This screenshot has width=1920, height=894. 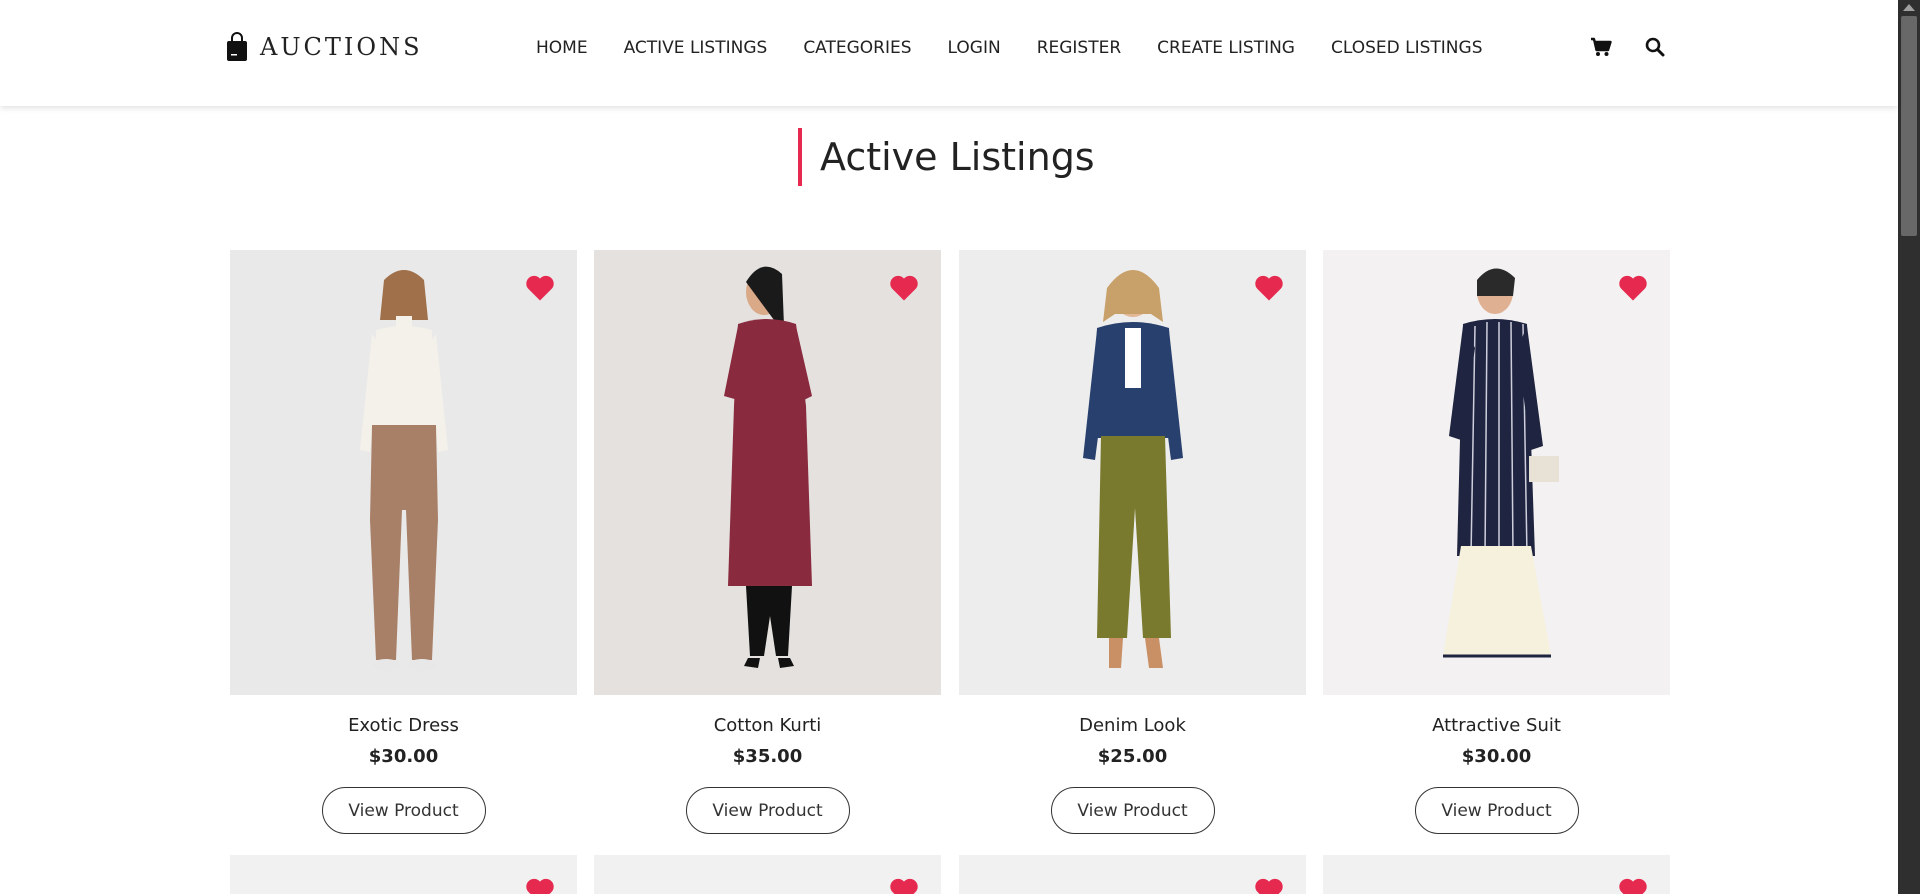 I want to click on product-card: Denim Look $25.00 View Product, so click(x=1132, y=542).